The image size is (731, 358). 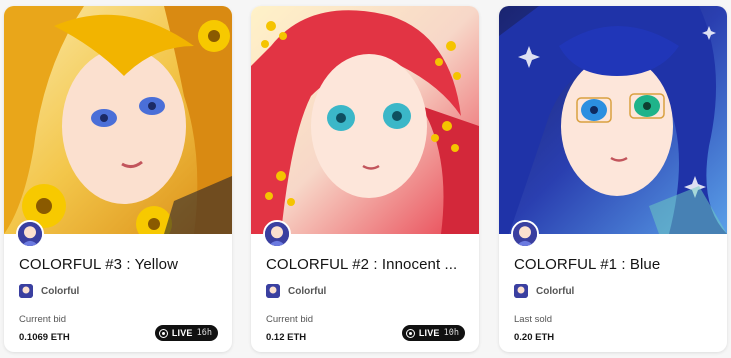 What do you see at coordinates (534, 337) in the screenshot?
I see `price-value: 0.20 ETH` at bounding box center [534, 337].